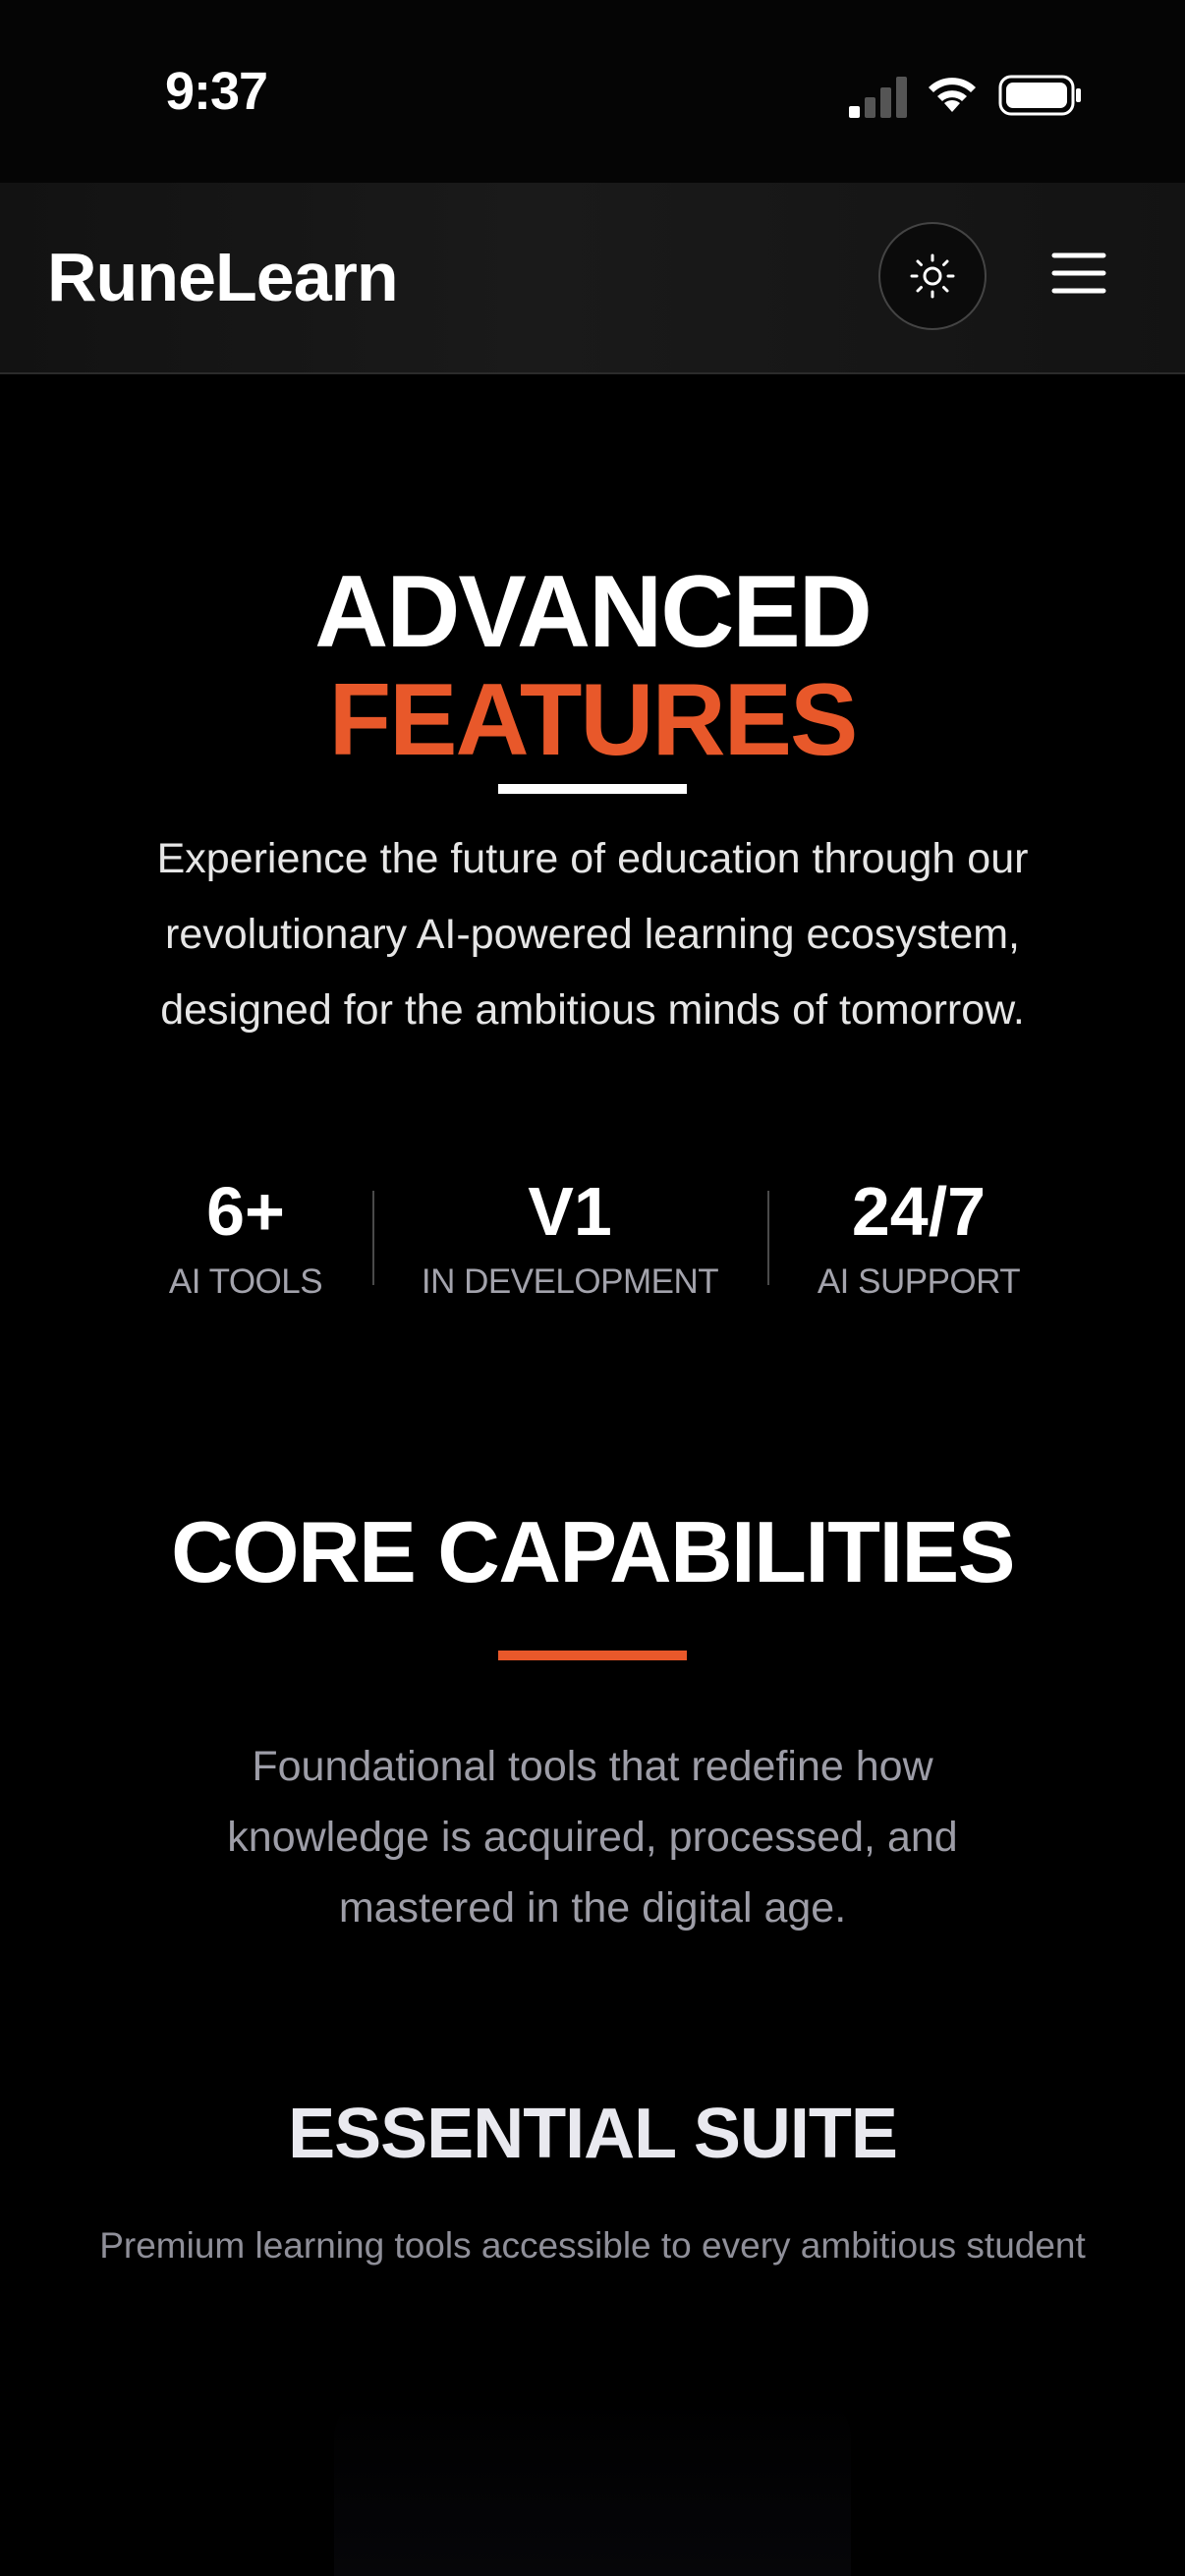 Image resolution: width=1185 pixels, height=2576 pixels. I want to click on core-capabilities-title: CORE CAPABILITIES, so click(593, 1551).